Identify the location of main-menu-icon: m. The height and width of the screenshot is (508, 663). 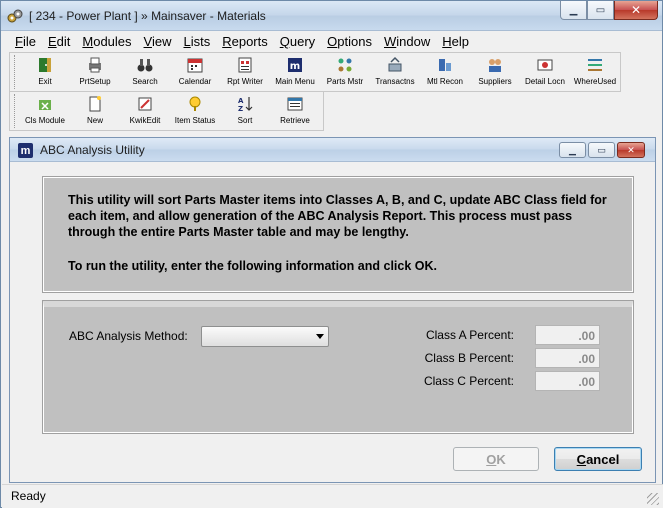
(295, 65).